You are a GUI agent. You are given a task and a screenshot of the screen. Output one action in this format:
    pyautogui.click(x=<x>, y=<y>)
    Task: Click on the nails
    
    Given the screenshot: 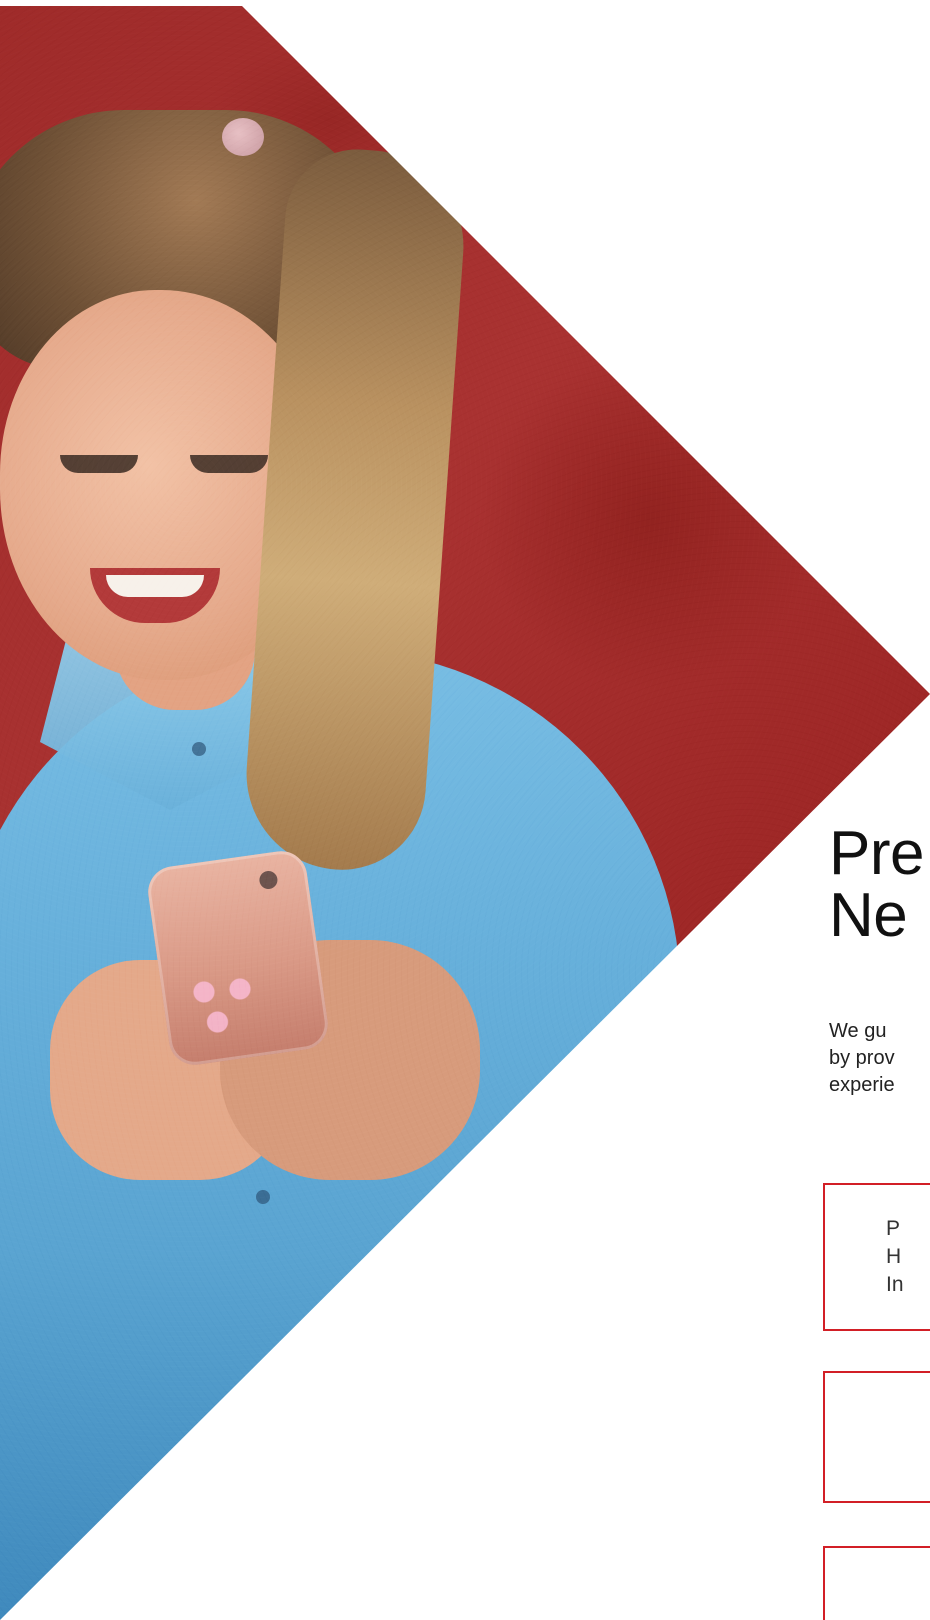 What is the action you would take?
    pyautogui.click(x=231, y=1004)
    